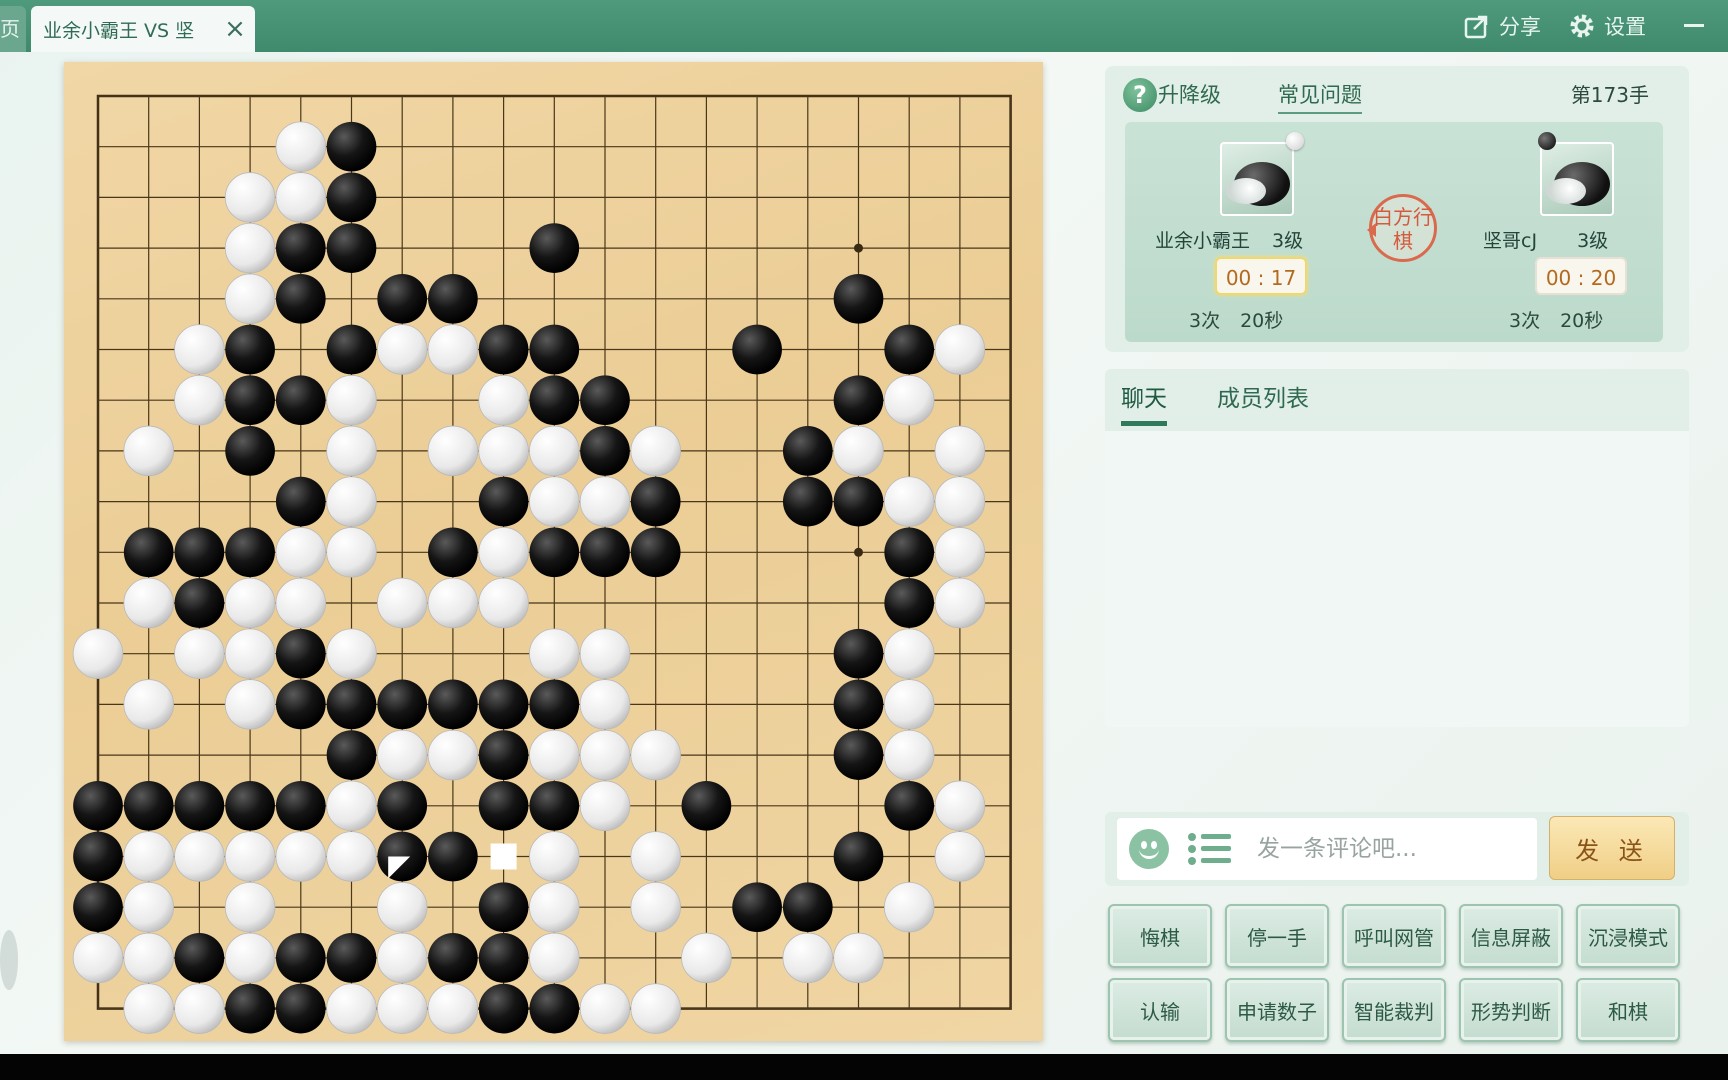 The height and width of the screenshot is (1080, 1728). What do you see at coordinates (1511, 1010) in the screenshot?
I see `position-judgment-button: 形势判断` at bounding box center [1511, 1010].